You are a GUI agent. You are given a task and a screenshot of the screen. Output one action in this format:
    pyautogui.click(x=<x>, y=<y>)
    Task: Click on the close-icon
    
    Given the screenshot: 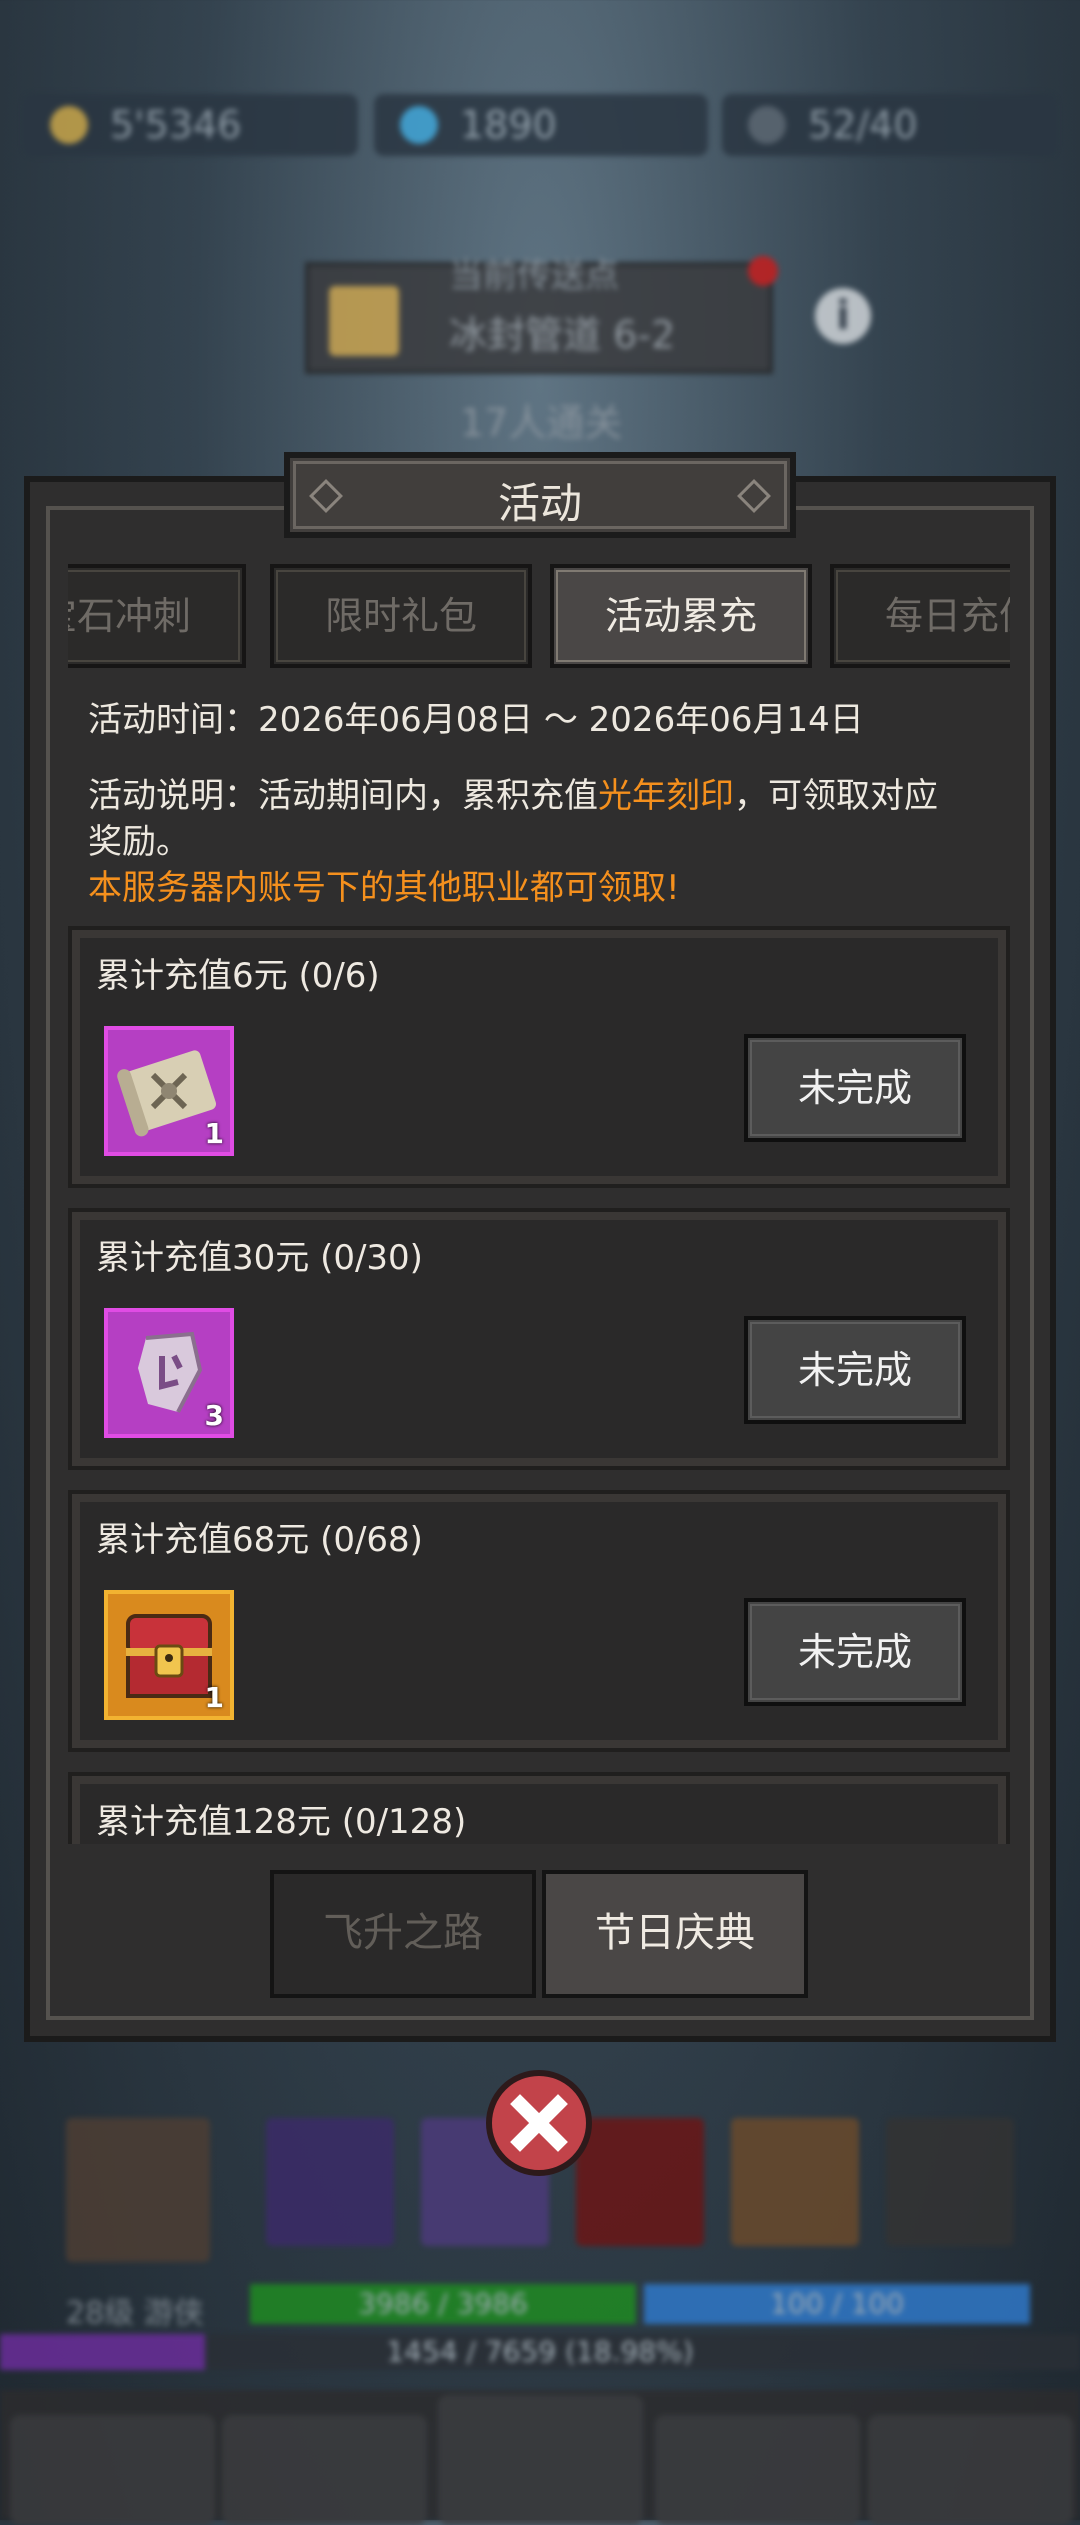 What is the action you would take?
    pyautogui.click(x=539, y=2123)
    